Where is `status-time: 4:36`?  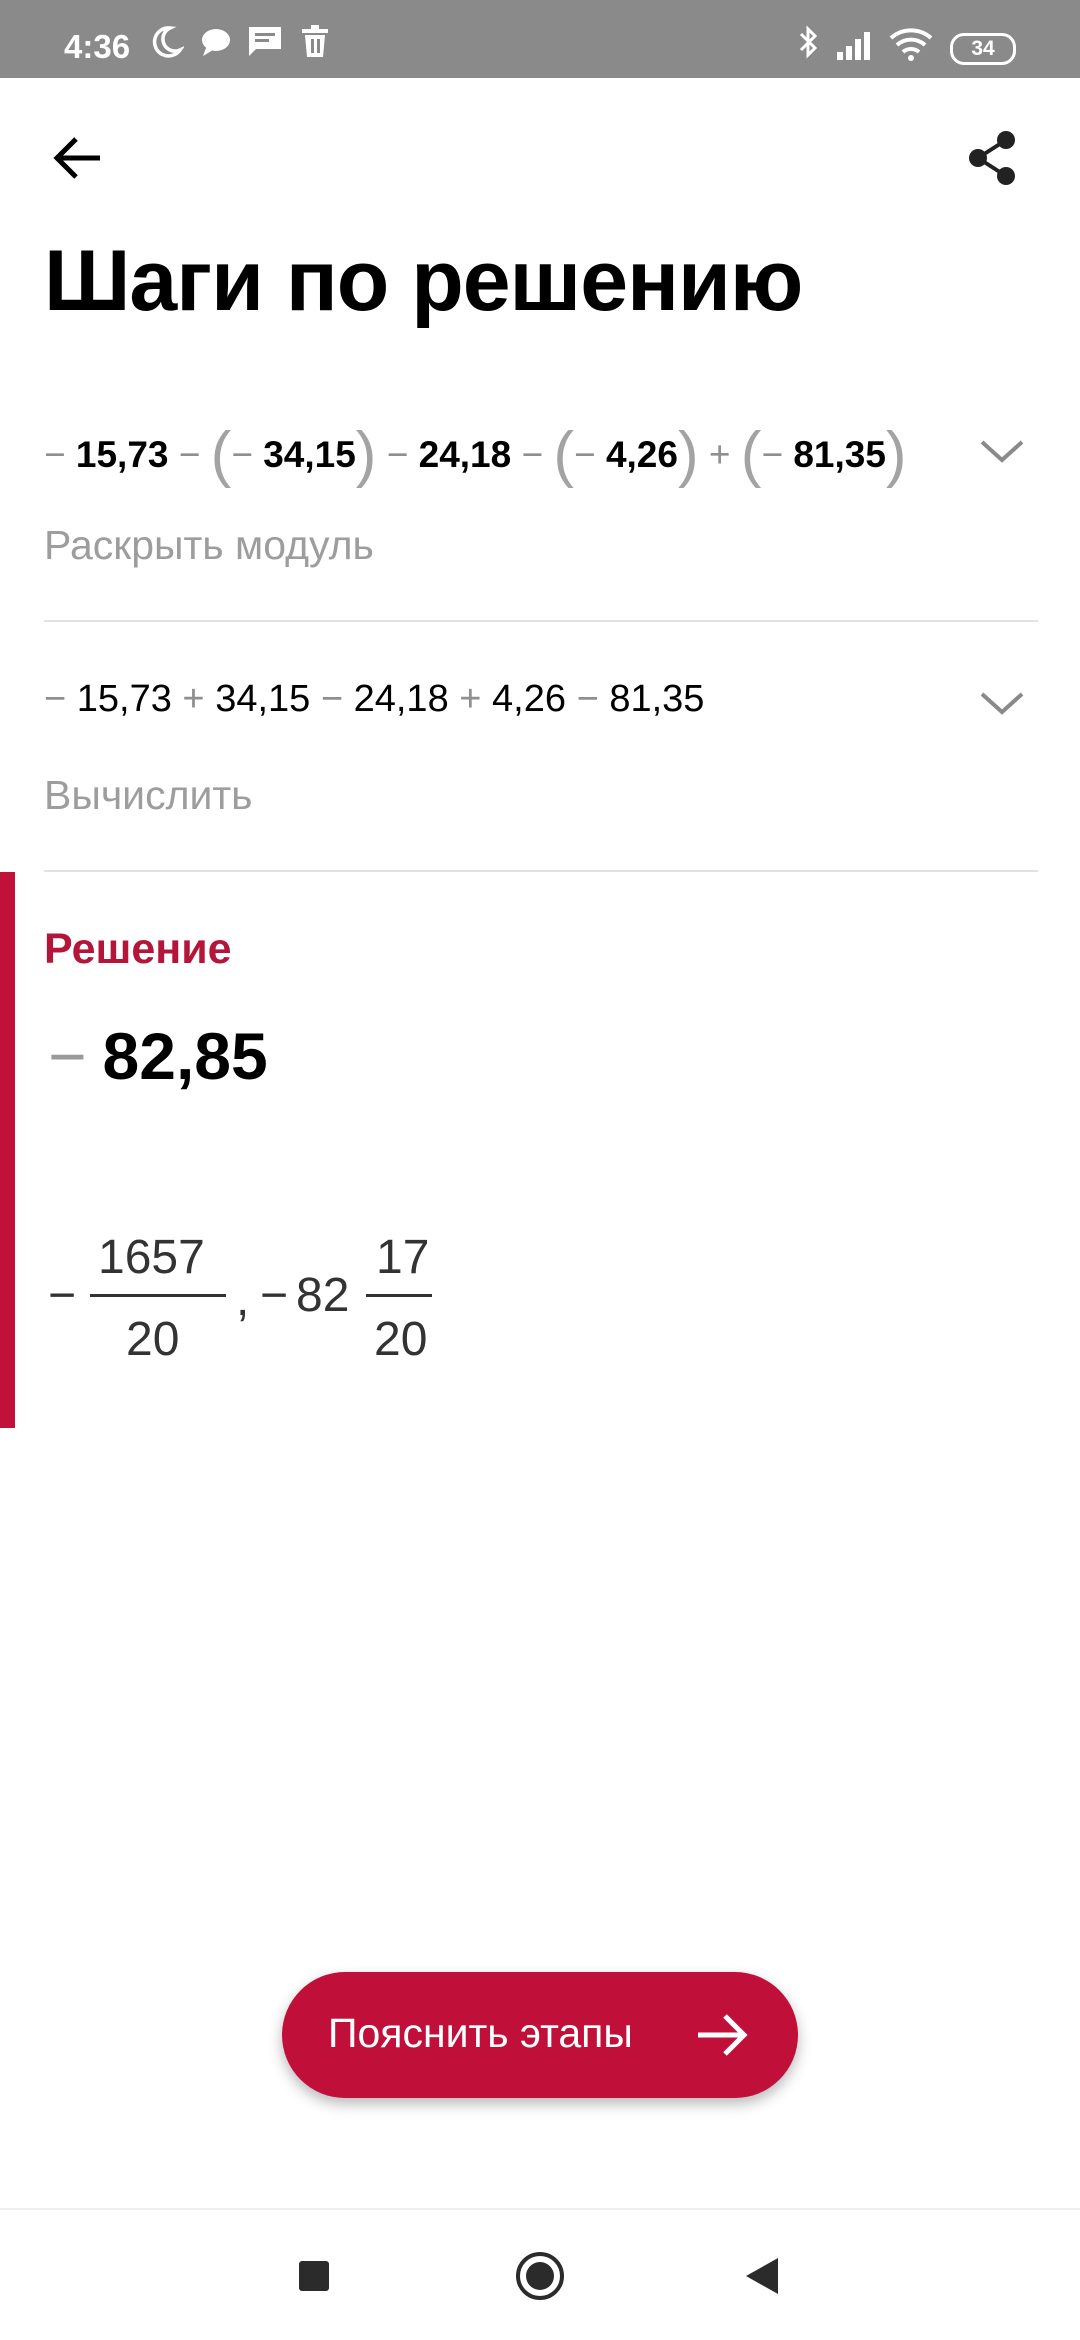 status-time: 4:36 is located at coordinates (97, 46).